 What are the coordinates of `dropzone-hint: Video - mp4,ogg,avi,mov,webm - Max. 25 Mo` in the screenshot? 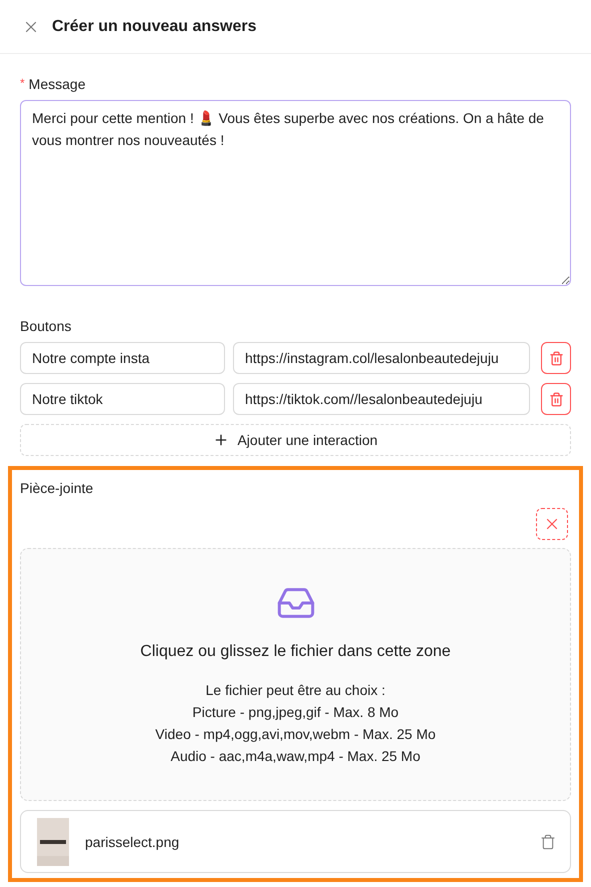 It's located at (295, 734).